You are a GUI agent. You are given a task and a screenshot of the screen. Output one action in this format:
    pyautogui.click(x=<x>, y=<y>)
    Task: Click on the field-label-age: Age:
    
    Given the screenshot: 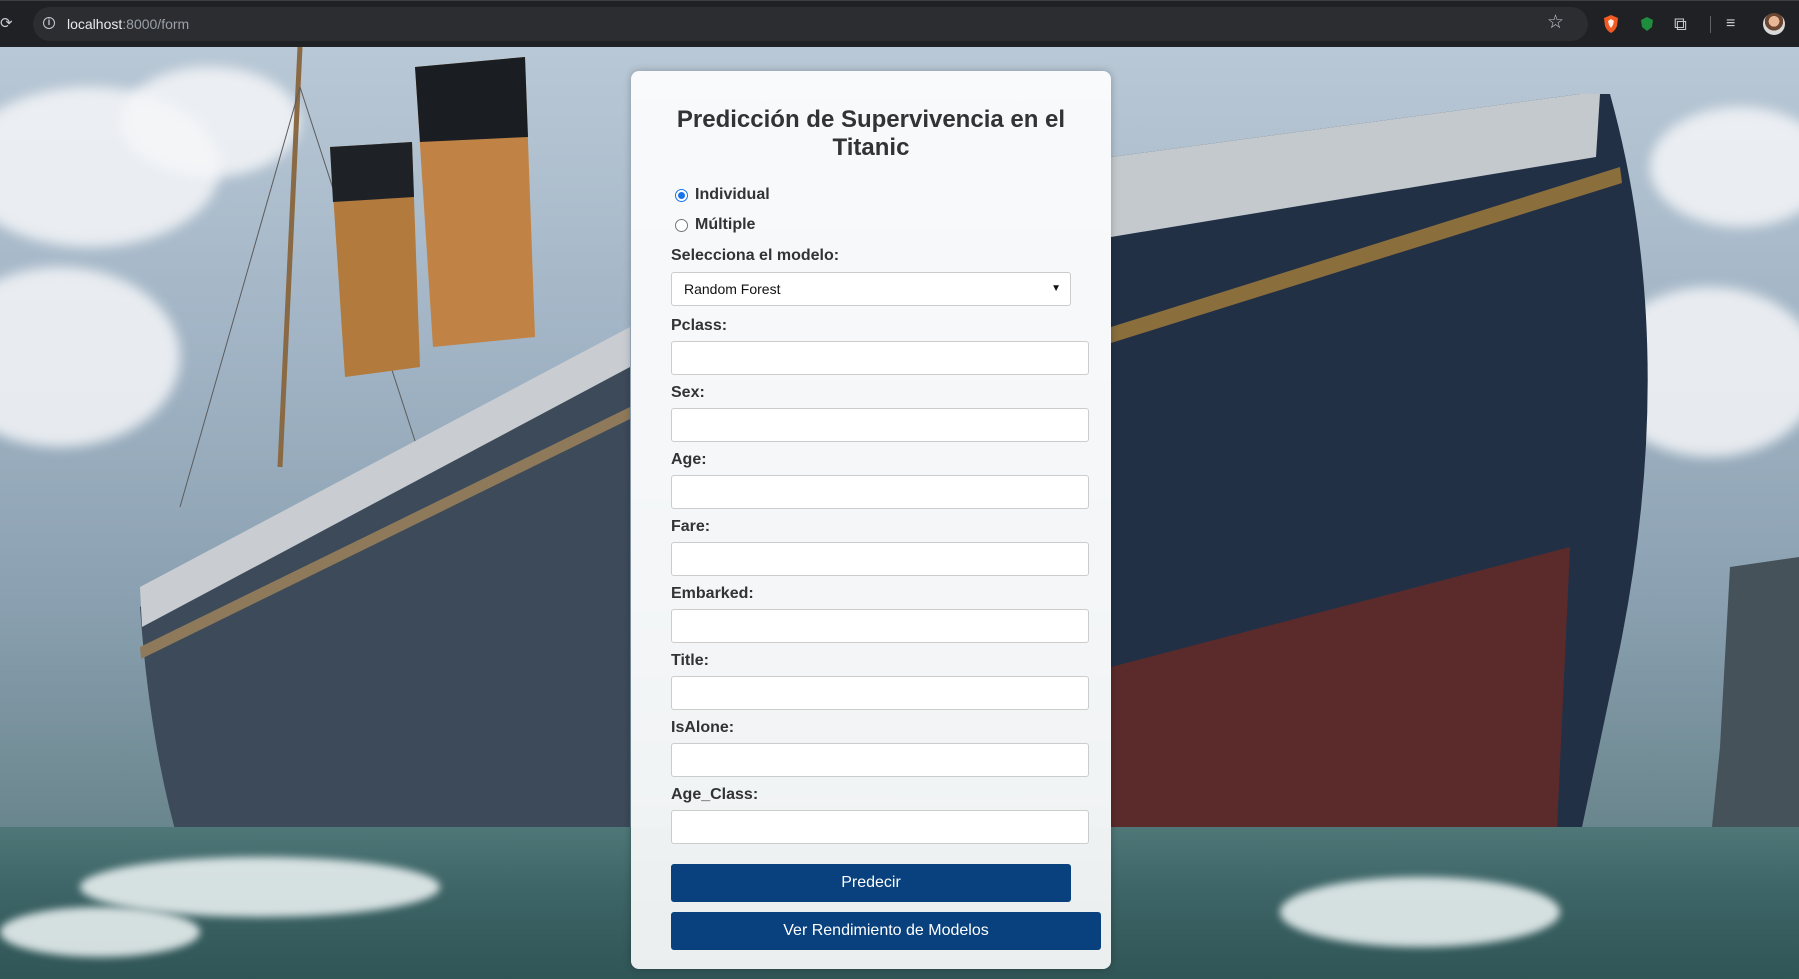 What is the action you would take?
    pyautogui.click(x=689, y=459)
    